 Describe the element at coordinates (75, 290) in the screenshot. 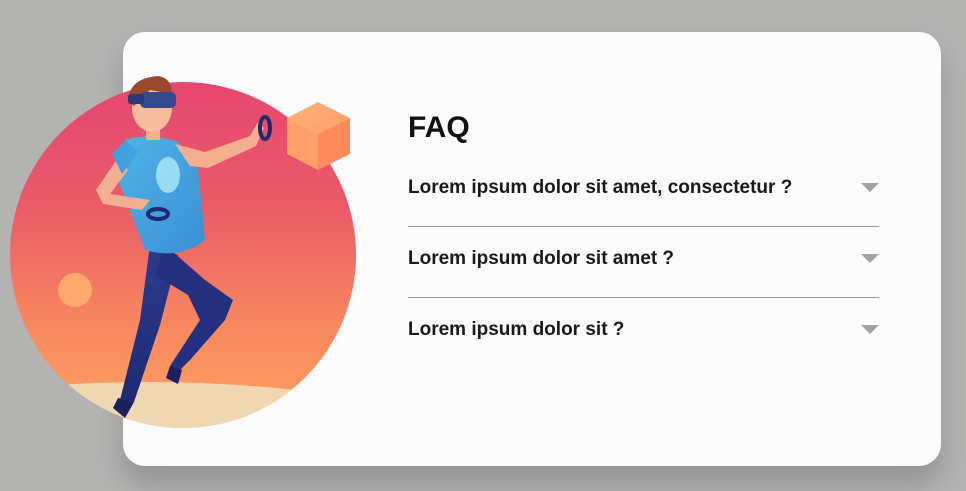

I see `orb-icon` at that location.